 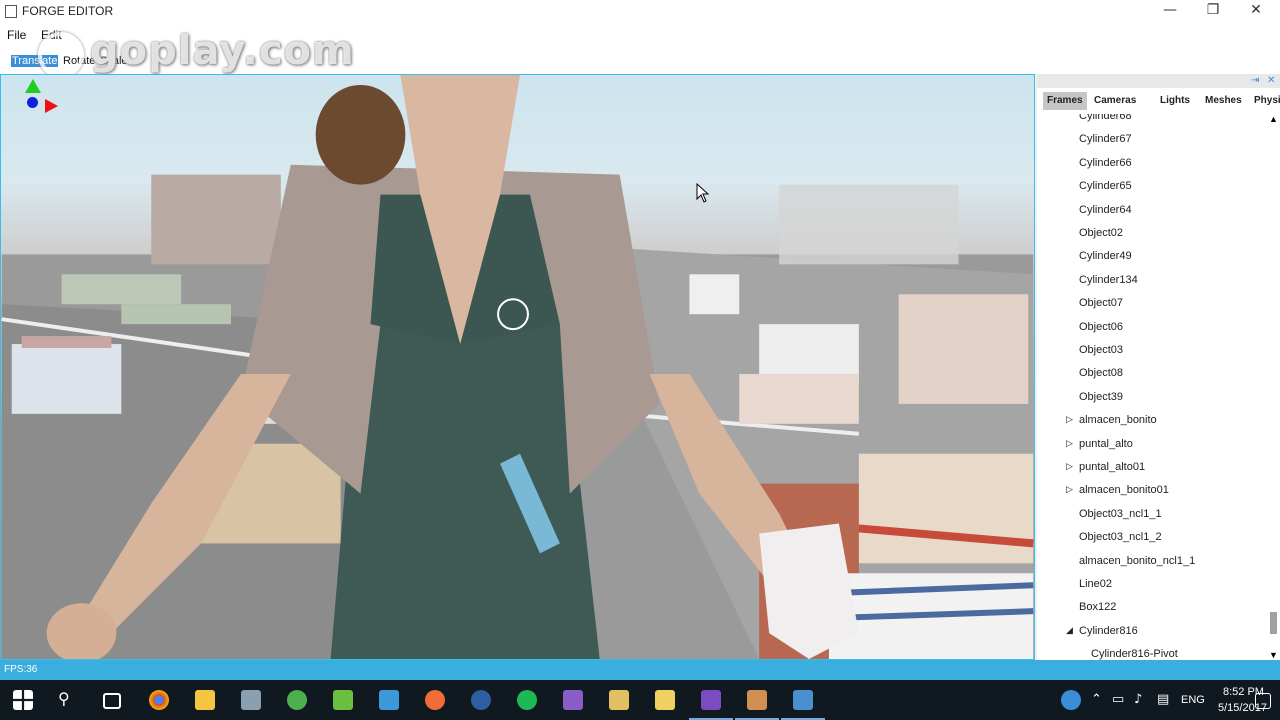 I want to click on tree-item: Object03_ncl1_1, so click(x=1152, y=516).